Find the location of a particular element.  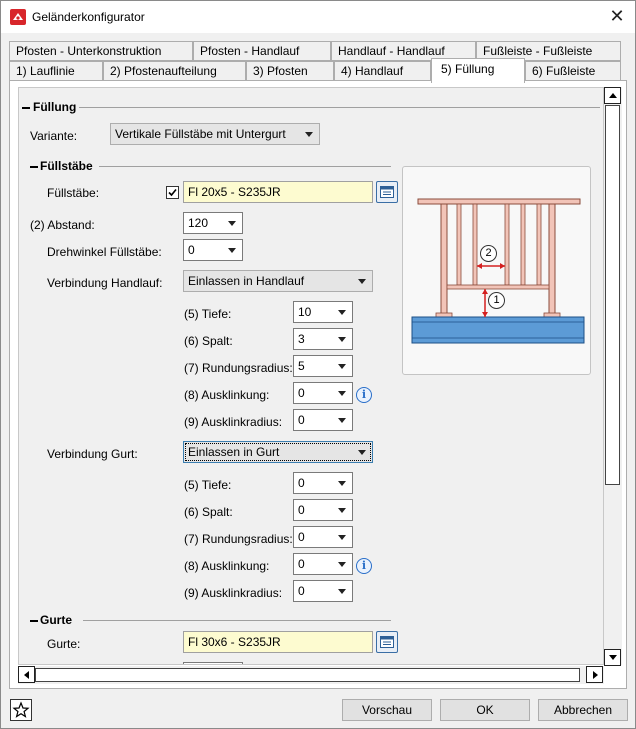

variante-dropdown: Vertikale Füllstäbe mit Untergurt is located at coordinates (215, 134).